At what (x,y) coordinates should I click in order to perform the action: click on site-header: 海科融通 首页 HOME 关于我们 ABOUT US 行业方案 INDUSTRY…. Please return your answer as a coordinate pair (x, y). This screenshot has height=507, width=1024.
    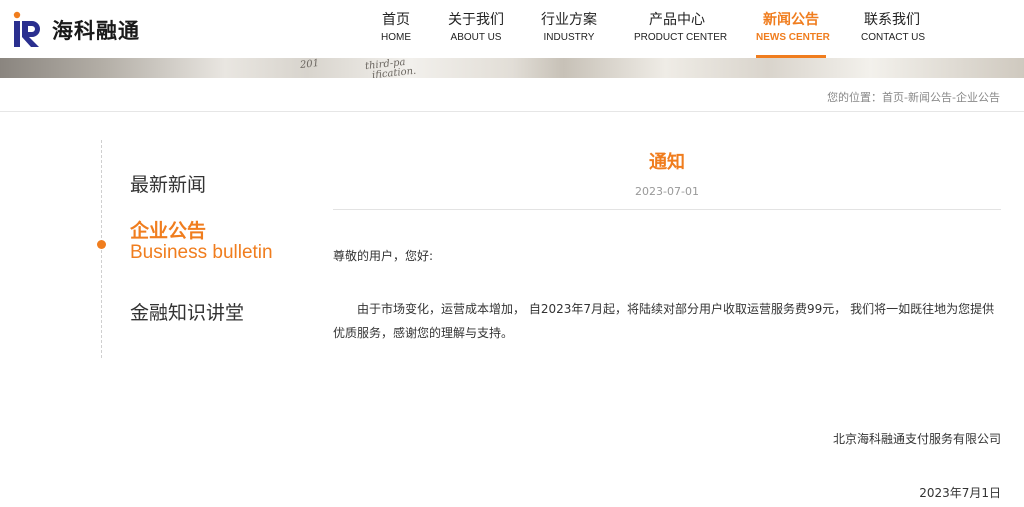
    Looking at the image, I should click on (512, 29).